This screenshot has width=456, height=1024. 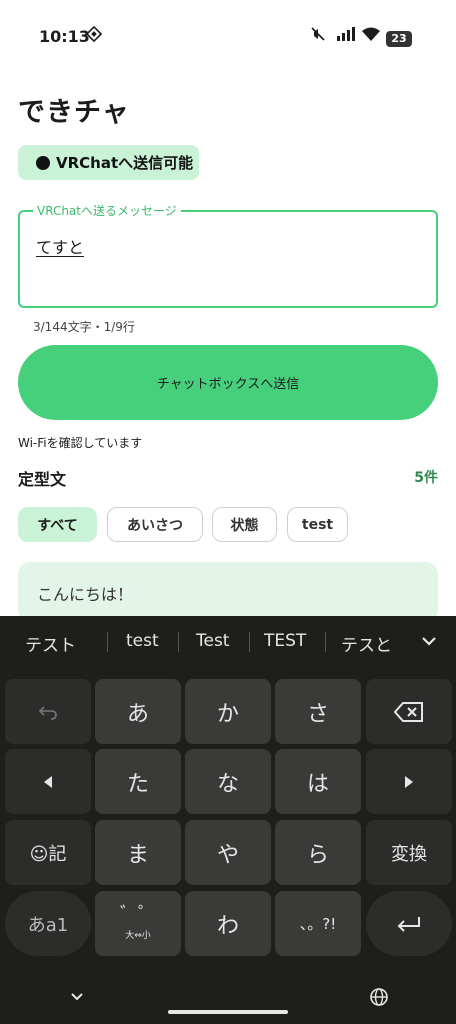 What do you see at coordinates (318, 36) in the screenshot?
I see `mute-icon` at bounding box center [318, 36].